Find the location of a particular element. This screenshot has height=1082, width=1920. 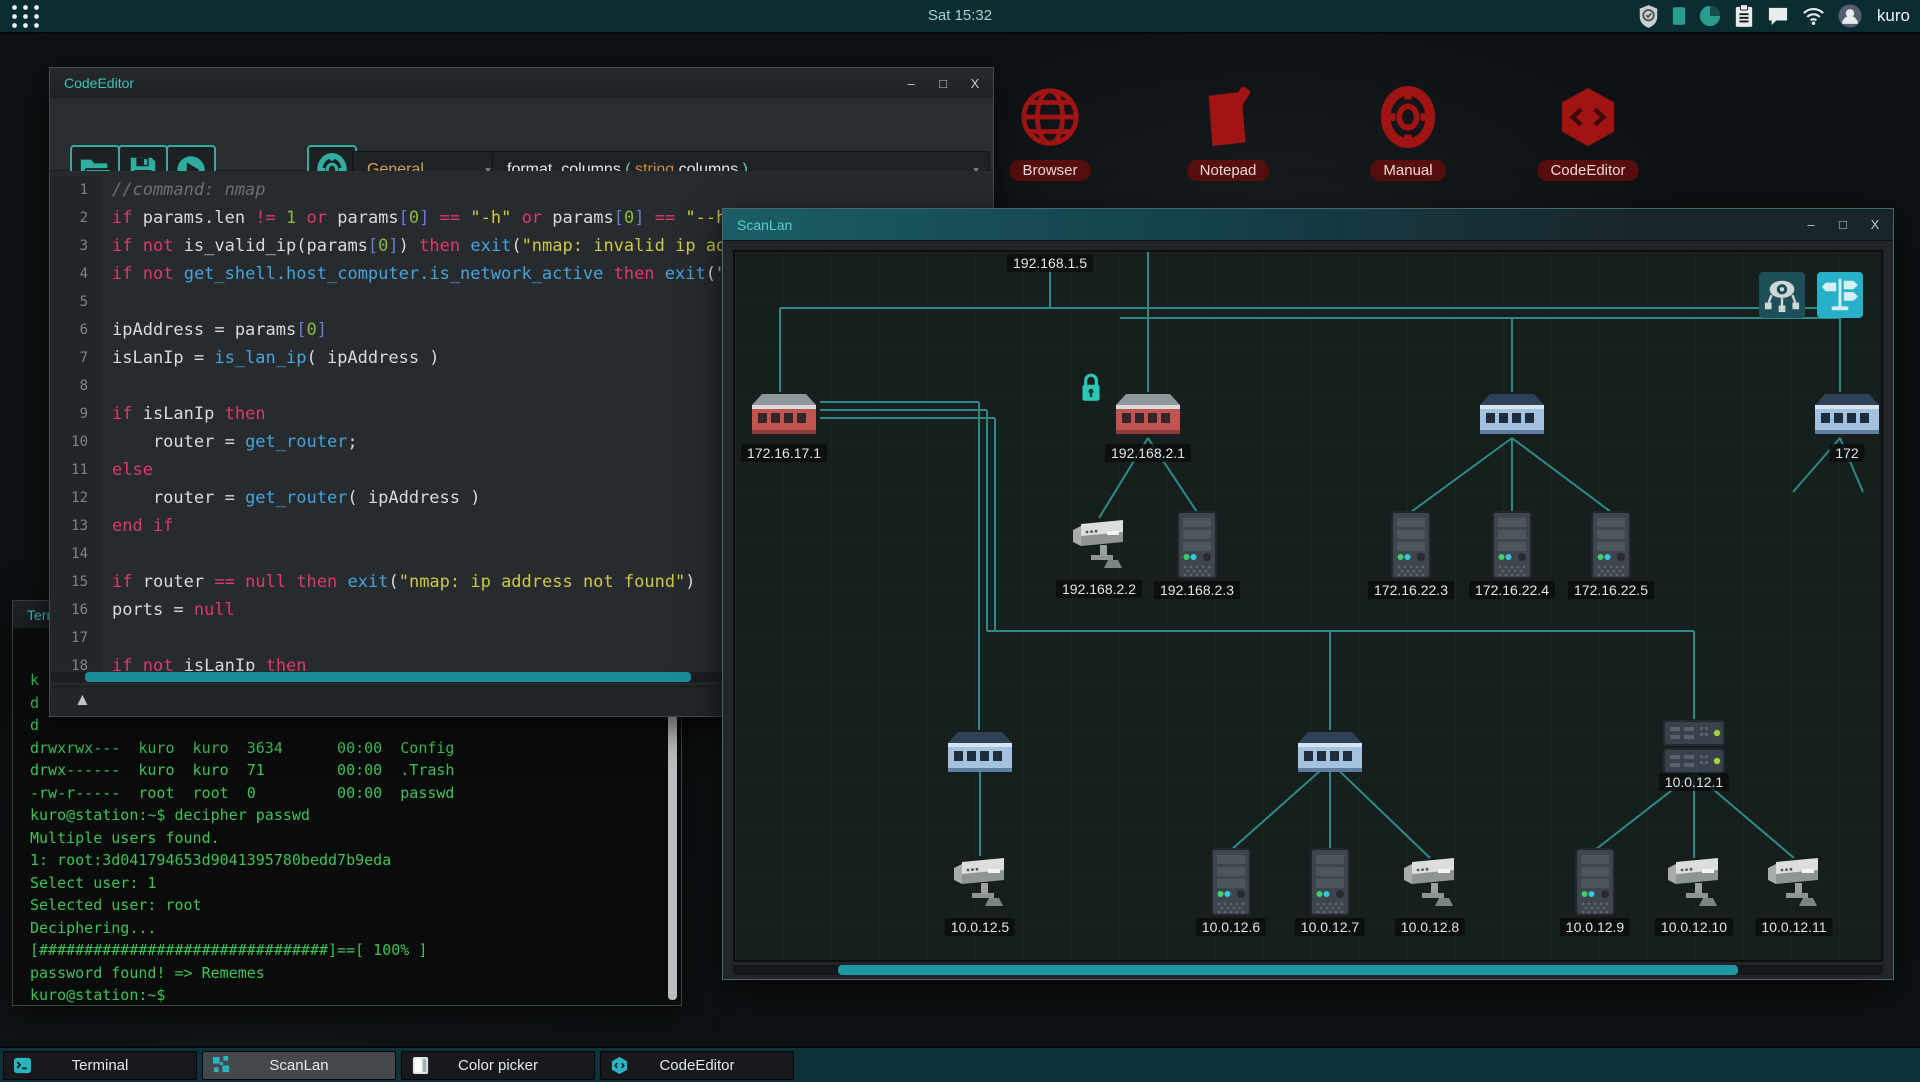

code-text: ports = null is located at coordinates (173, 610).